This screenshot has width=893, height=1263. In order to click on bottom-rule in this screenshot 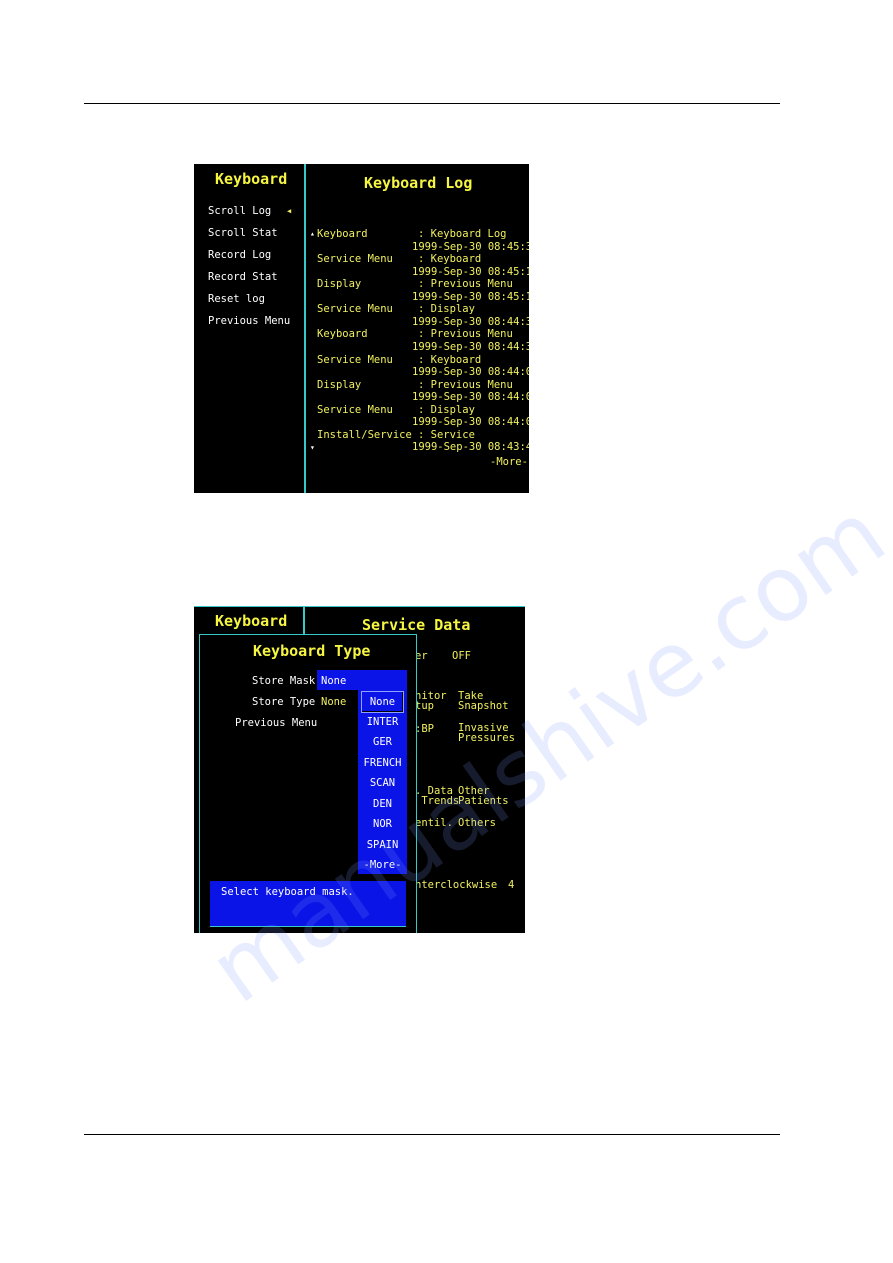, I will do `click(432, 1134)`.